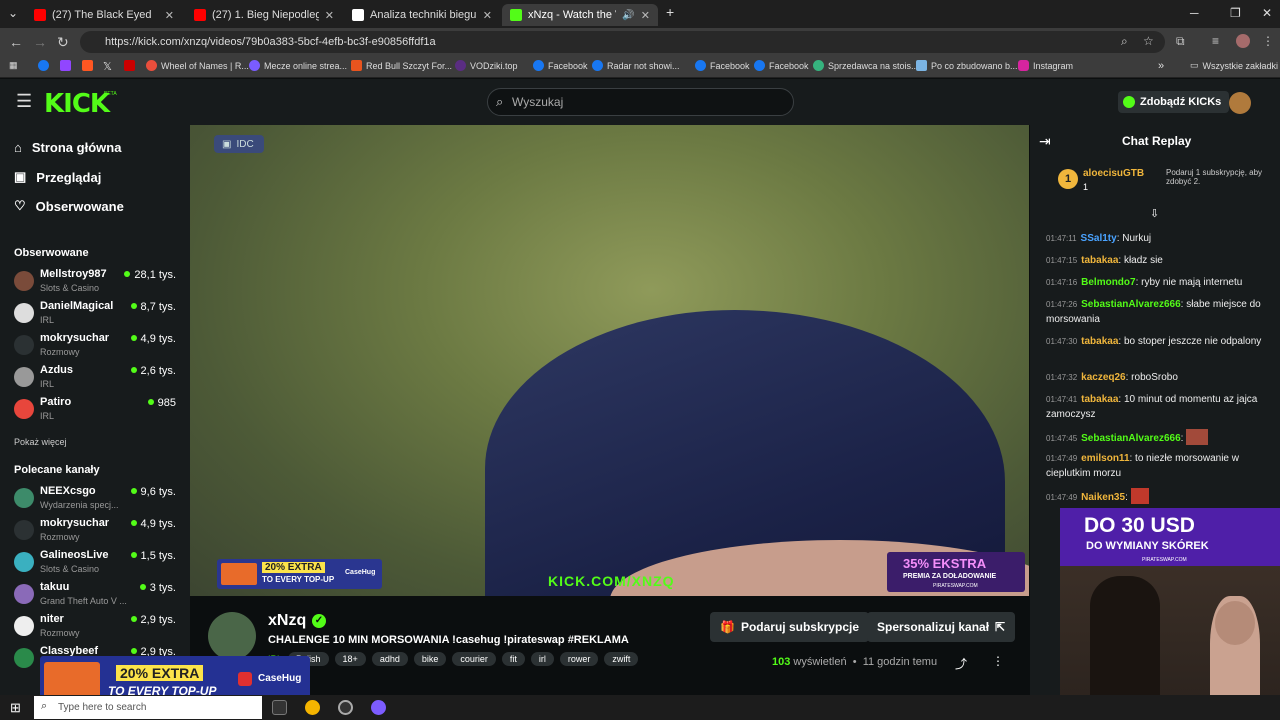  What do you see at coordinates (1139, 496) in the screenshot?
I see `emote` at bounding box center [1139, 496].